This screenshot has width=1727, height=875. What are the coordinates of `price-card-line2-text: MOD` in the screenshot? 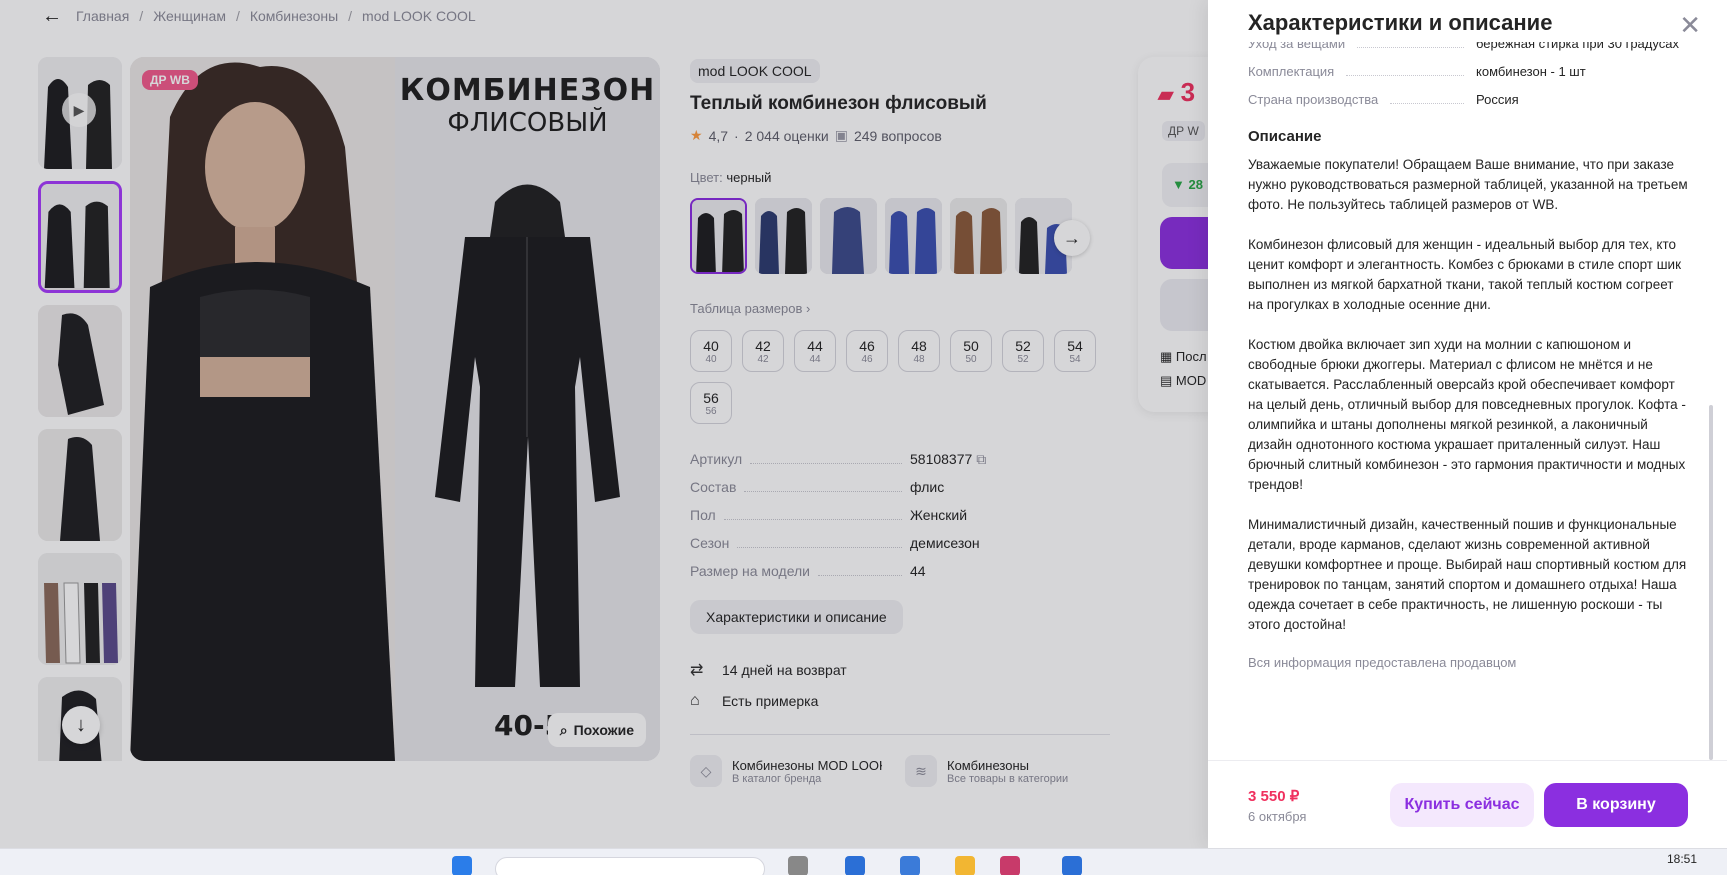 It's located at (1191, 380).